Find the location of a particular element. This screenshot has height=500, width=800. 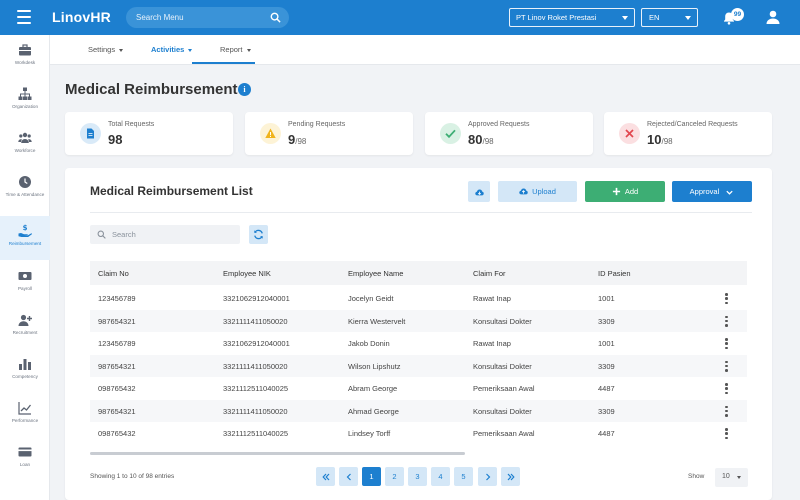

search-menu is located at coordinates (207, 17).